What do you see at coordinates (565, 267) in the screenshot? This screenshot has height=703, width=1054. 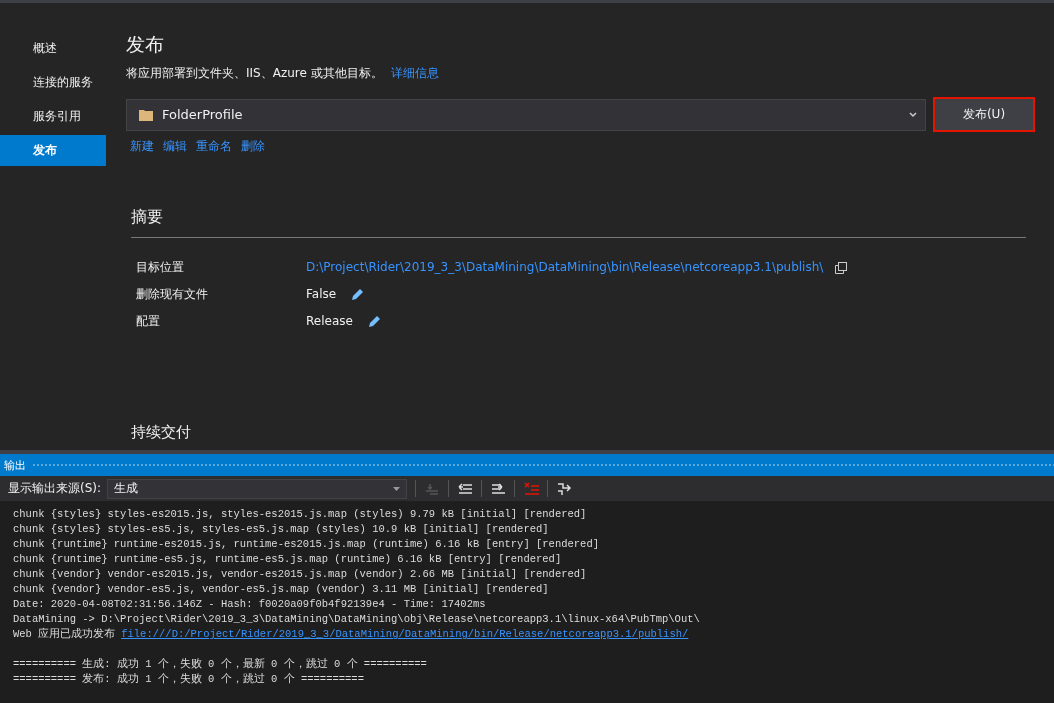 I see `path-link: D:\Project\Rider\2019_3_3\DataMining\DataMining\bin\Release\netcoreapp3.1\publish\` at bounding box center [565, 267].